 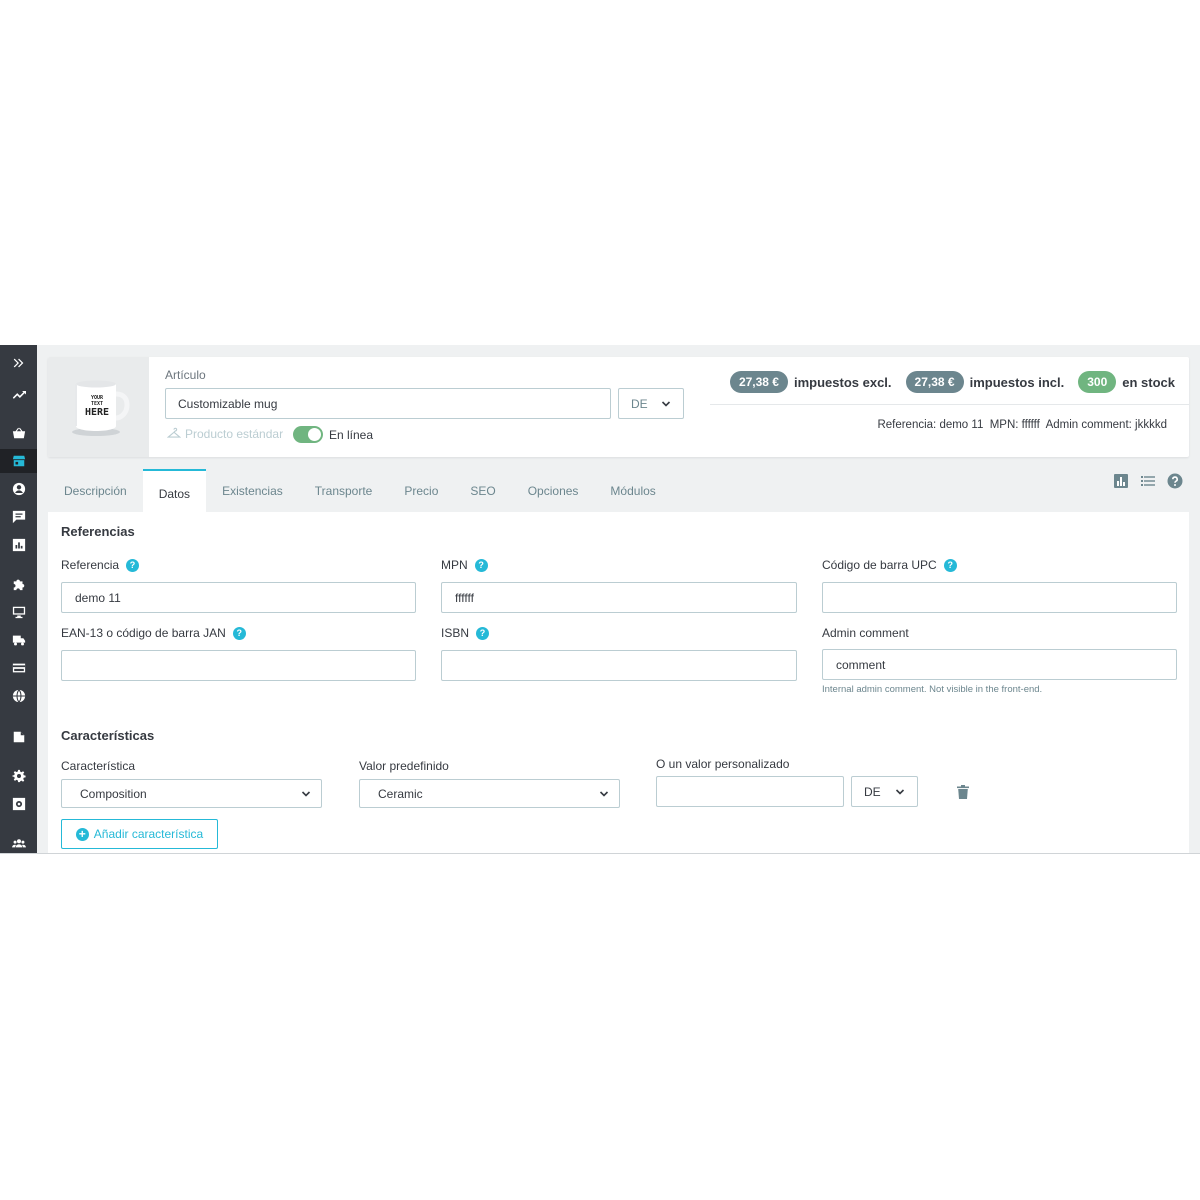 I want to click on sidebar-item-international, so click(x=18, y=696).